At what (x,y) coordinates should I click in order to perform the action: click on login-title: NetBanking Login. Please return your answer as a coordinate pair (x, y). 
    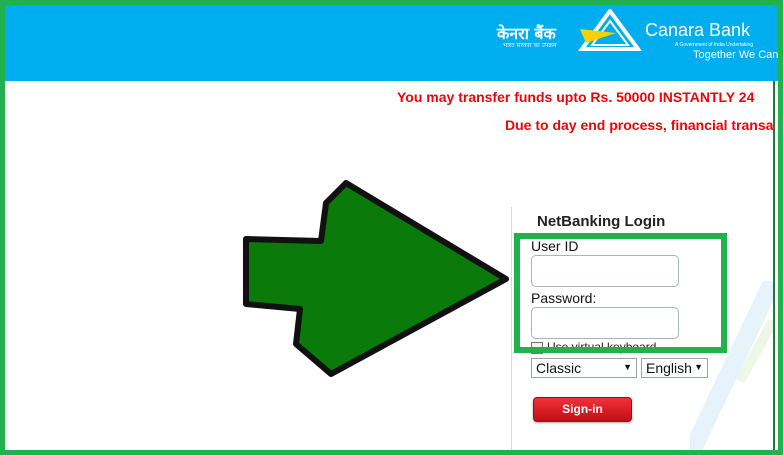
    Looking at the image, I should click on (601, 221).